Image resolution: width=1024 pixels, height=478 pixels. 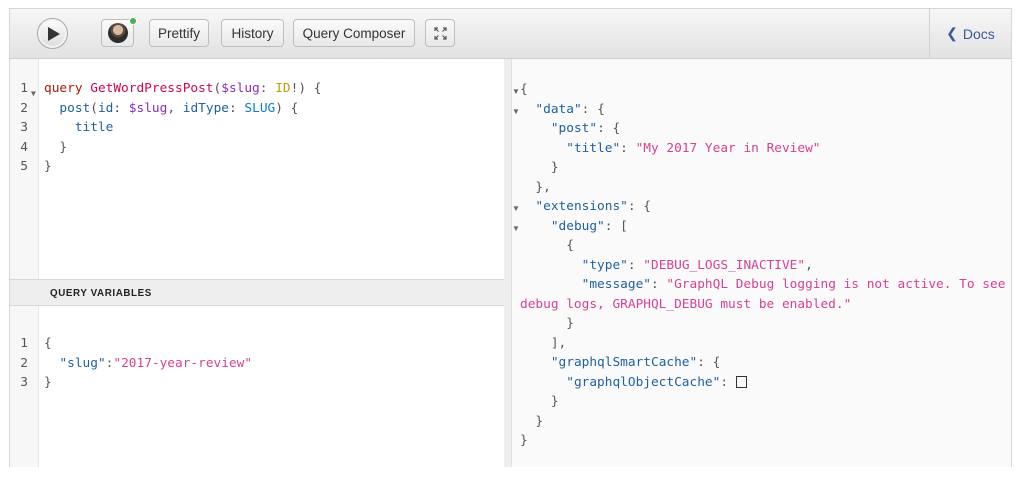 I want to click on chevron-left-icon: ❮, so click(x=952, y=33).